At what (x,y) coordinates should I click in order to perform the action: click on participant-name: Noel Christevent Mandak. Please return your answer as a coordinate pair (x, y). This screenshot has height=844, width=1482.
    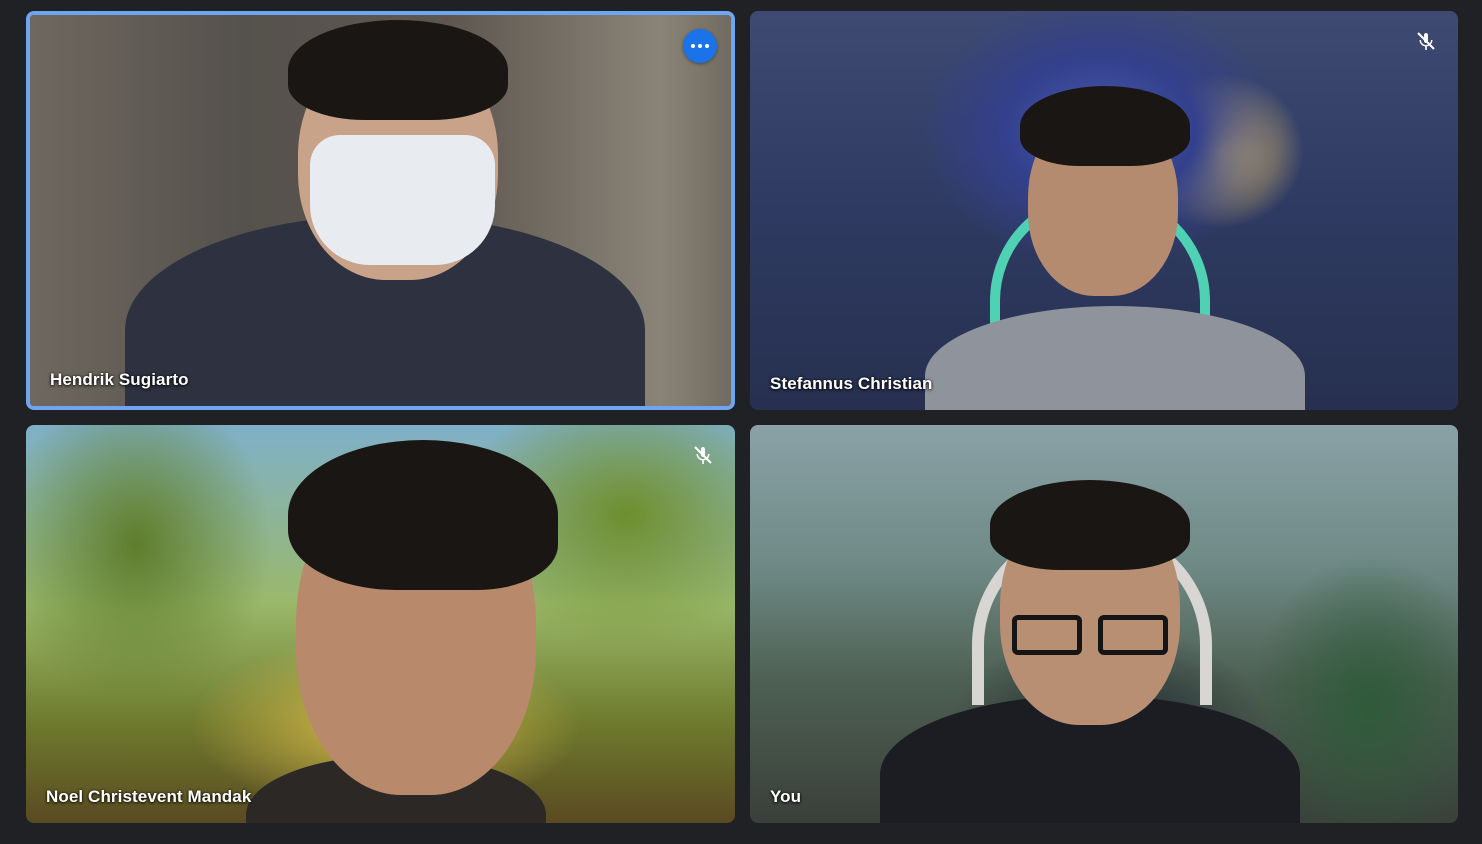
    Looking at the image, I should click on (149, 796).